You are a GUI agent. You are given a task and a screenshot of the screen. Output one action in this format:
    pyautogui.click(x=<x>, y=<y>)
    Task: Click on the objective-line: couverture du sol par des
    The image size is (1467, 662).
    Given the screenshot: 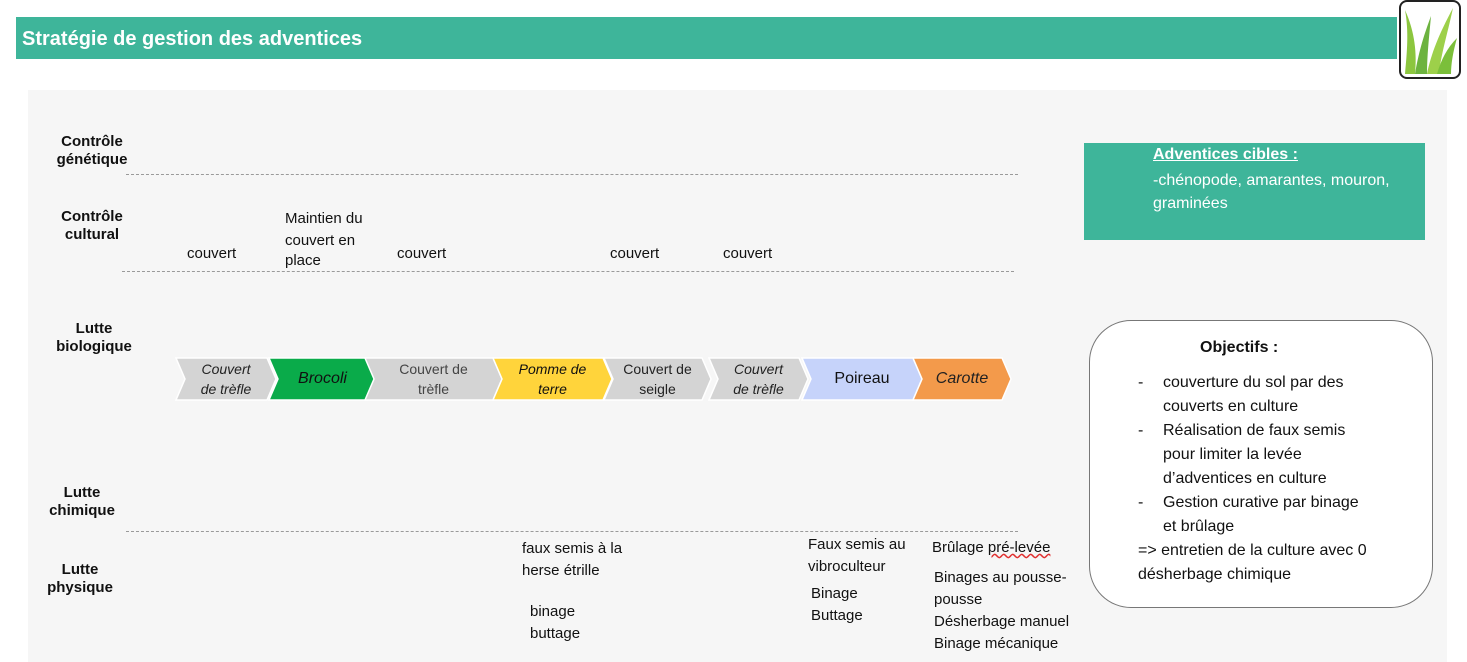 What is the action you would take?
    pyautogui.click(x=1253, y=382)
    